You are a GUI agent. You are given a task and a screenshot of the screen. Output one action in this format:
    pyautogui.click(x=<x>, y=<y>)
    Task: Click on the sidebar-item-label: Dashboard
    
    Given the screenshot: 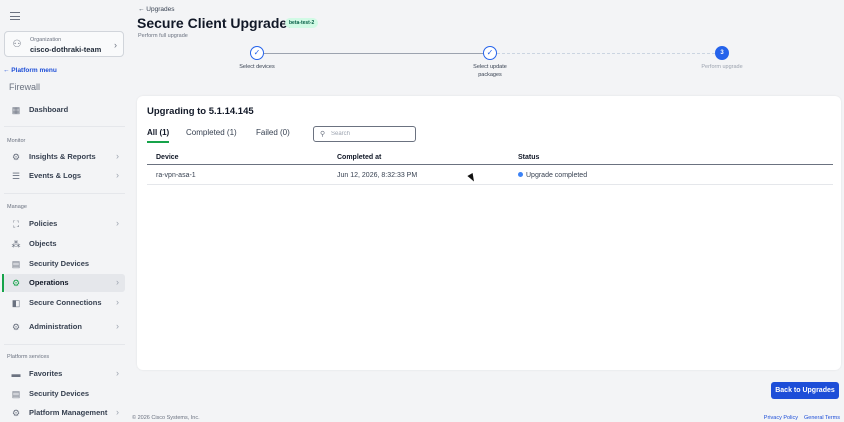 What is the action you would take?
    pyautogui.click(x=49, y=109)
    